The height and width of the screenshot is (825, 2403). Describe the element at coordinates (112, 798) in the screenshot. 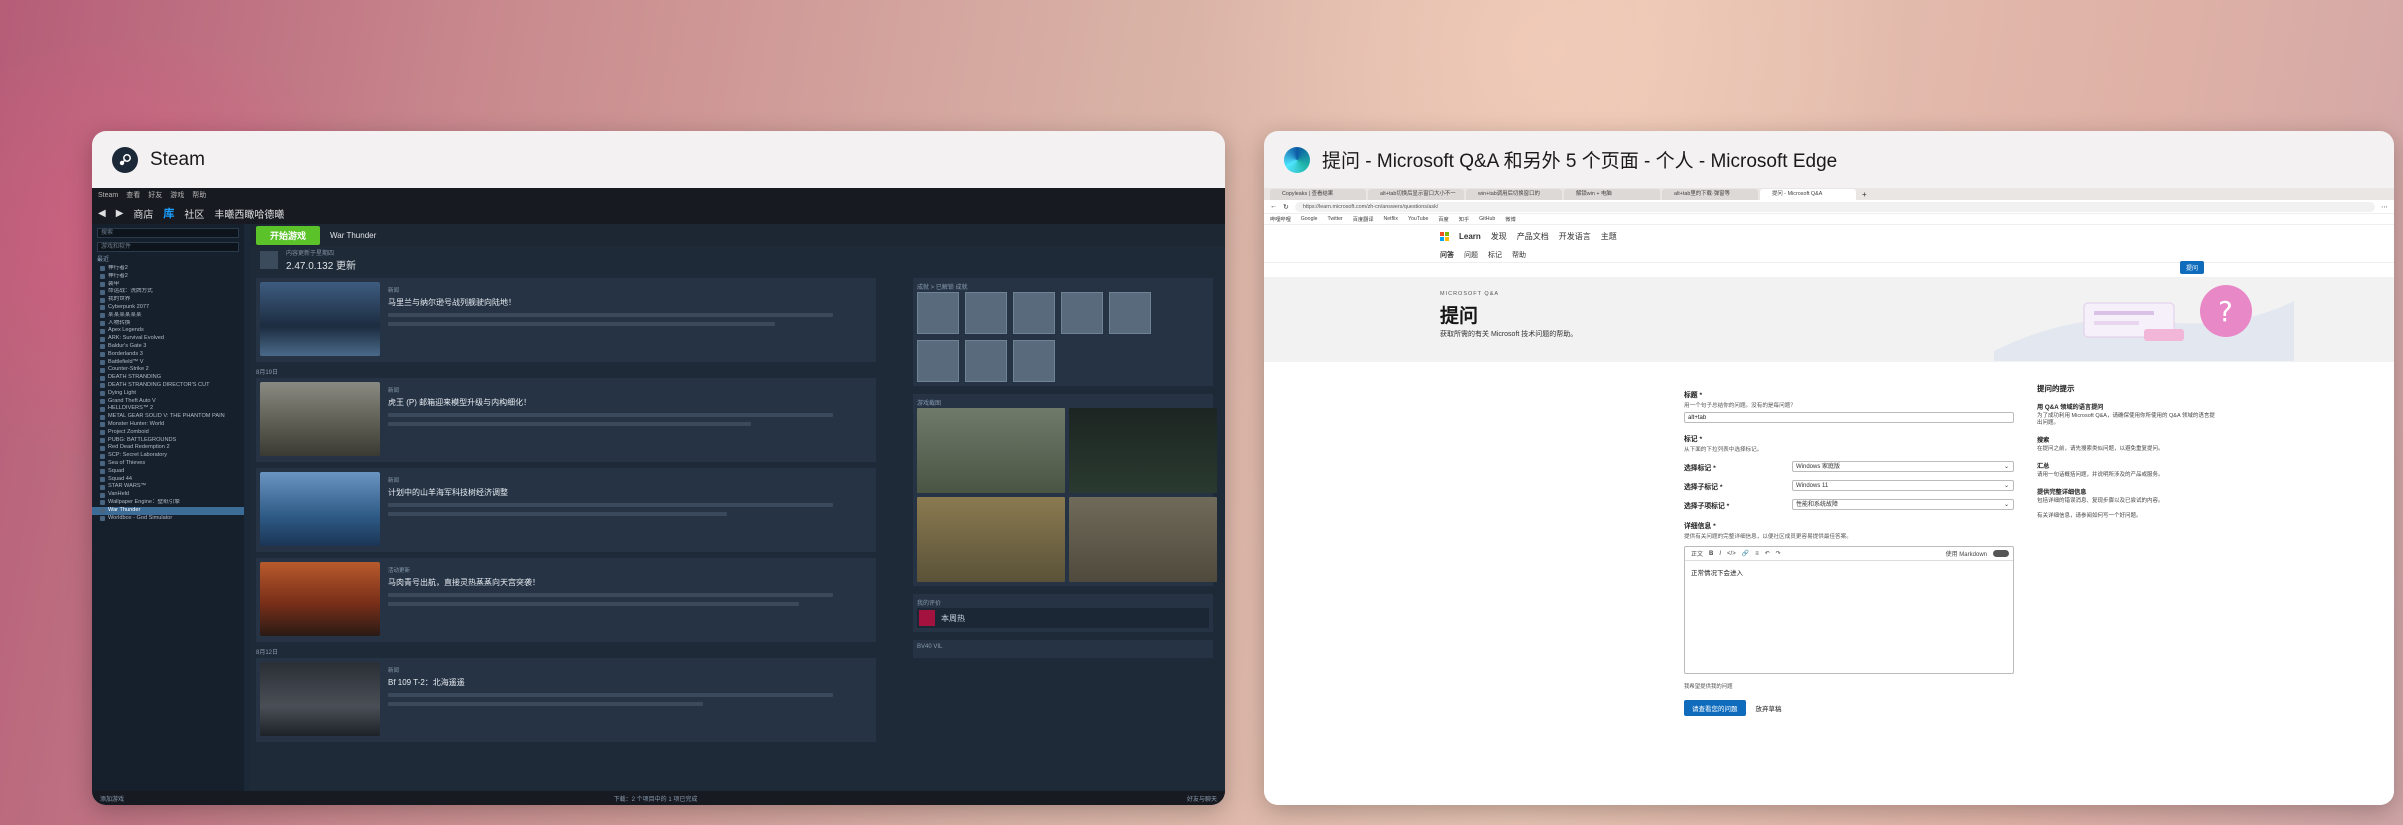

I see `add-game-button: 添加游戏` at that location.